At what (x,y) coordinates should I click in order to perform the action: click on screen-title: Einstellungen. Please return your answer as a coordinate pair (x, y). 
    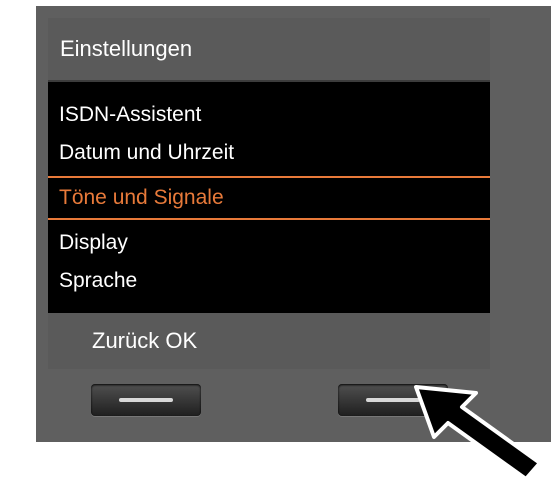
    Looking at the image, I should click on (126, 48).